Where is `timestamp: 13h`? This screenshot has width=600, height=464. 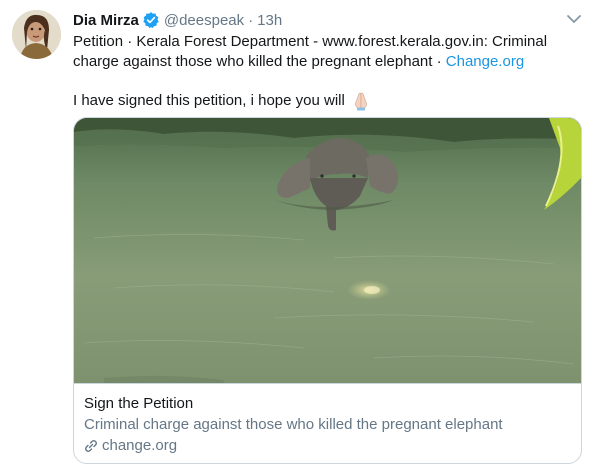
timestamp: 13h is located at coordinates (269, 20).